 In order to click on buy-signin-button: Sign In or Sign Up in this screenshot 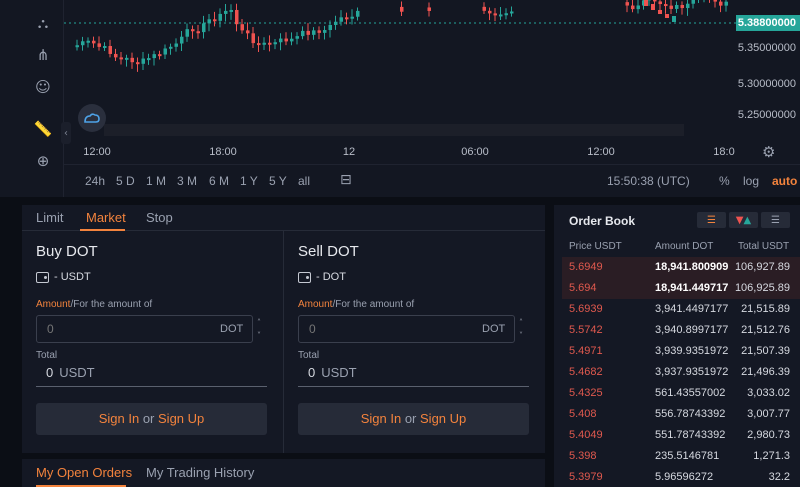, I will do `click(151, 419)`.